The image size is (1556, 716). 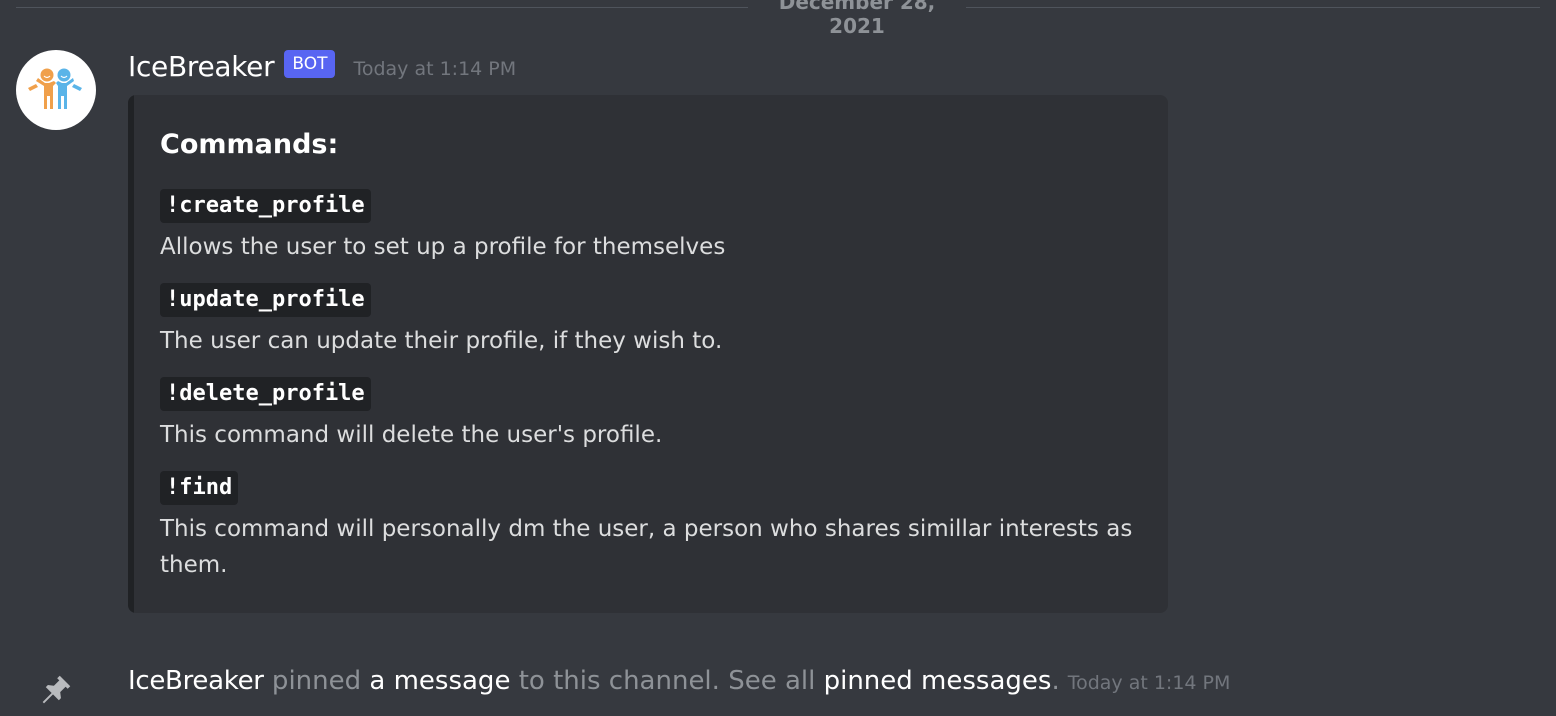 What do you see at coordinates (56, 689) in the screenshot?
I see `pin-icon` at bounding box center [56, 689].